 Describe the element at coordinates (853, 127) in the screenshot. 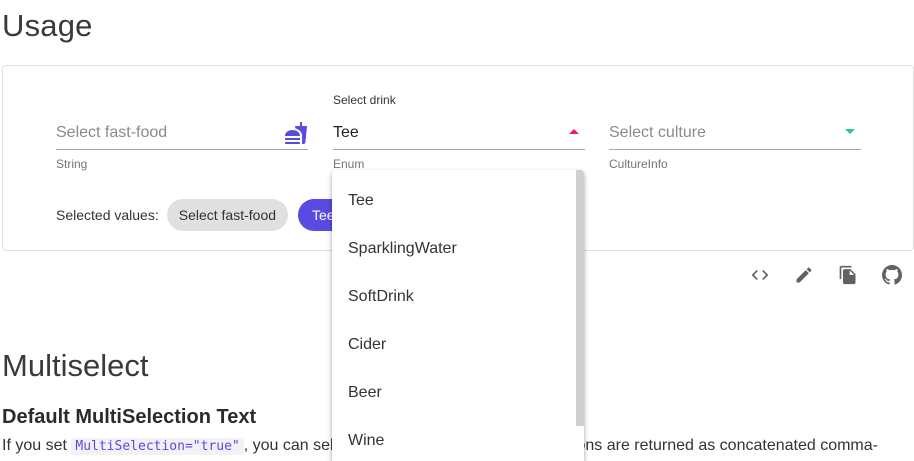

I see `arrow-down-icon` at that location.